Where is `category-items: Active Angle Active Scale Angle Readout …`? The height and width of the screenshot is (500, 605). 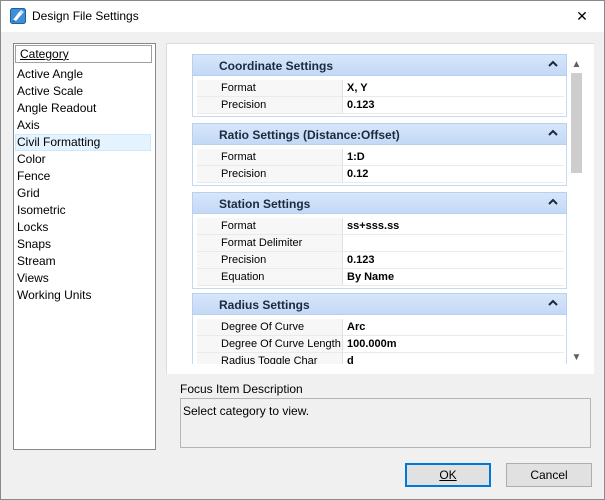 category-items: Active Angle Active Scale Angle Readout … is located at coordinates (84, 185).